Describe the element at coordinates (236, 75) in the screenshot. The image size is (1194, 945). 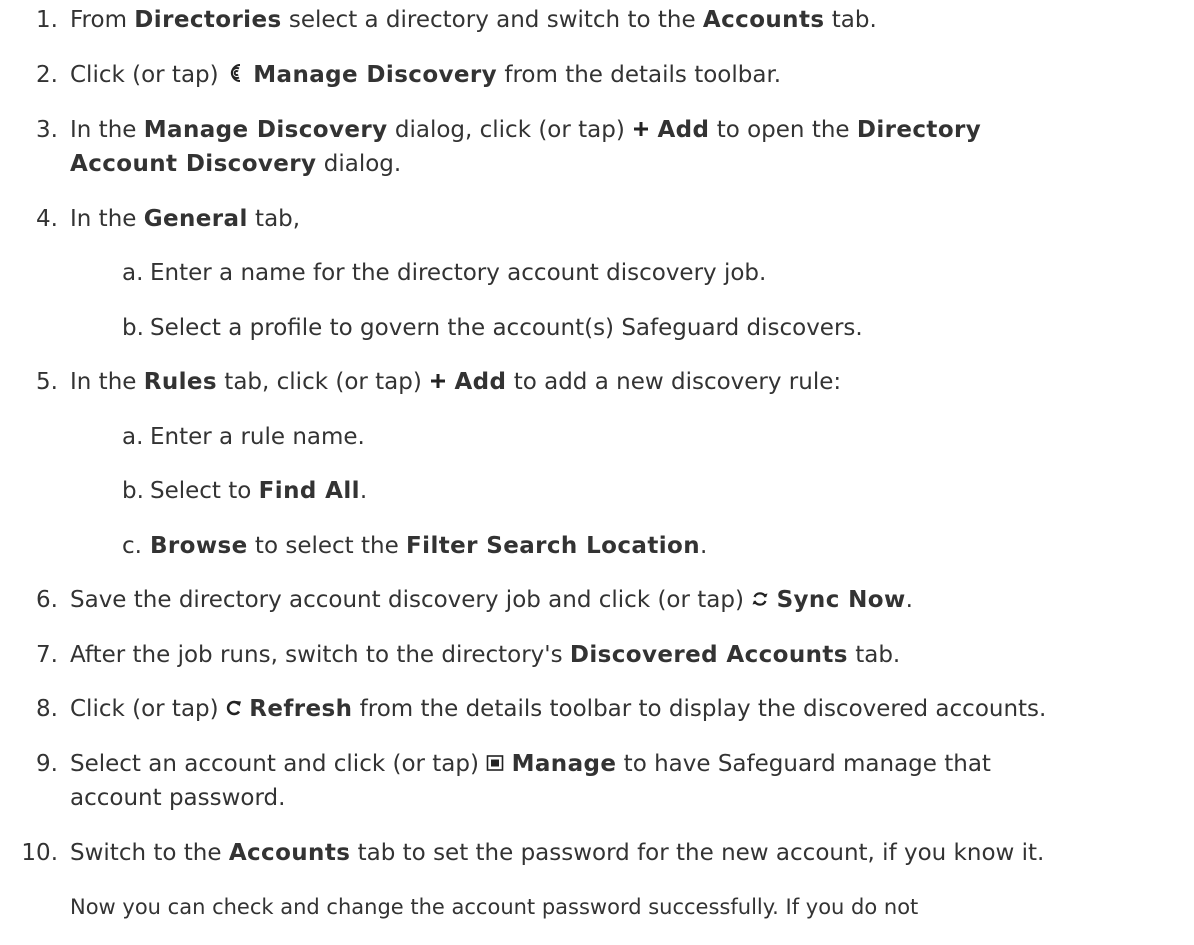
I see `manage-discovery-icon` at that location.